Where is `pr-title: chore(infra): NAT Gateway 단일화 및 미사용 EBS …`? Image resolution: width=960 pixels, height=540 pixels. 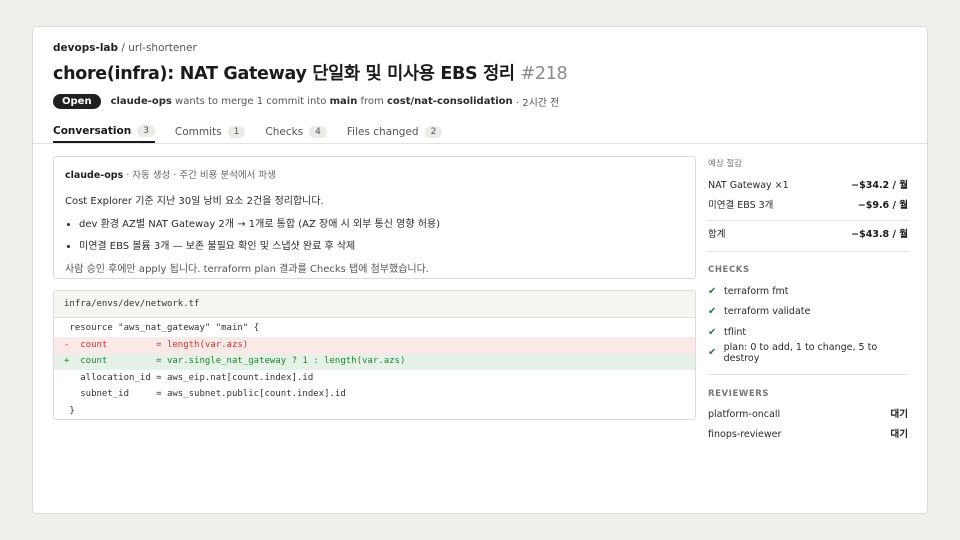
pr-title: chore(infra): NAT Gateway 단일화 및 미사용 EBS … is located at coordinates (284, 74).